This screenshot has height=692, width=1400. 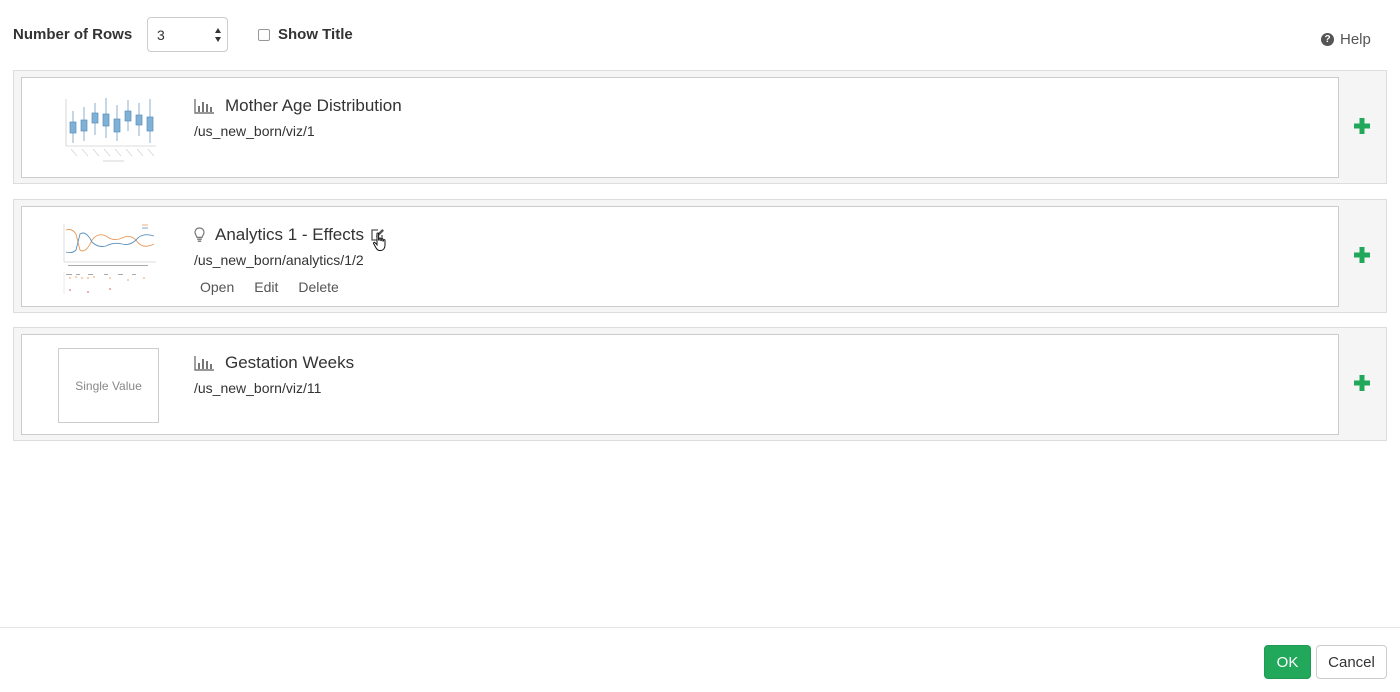 I want to click on row-title: Mother Age Distribution, so click(x=313, y=106).